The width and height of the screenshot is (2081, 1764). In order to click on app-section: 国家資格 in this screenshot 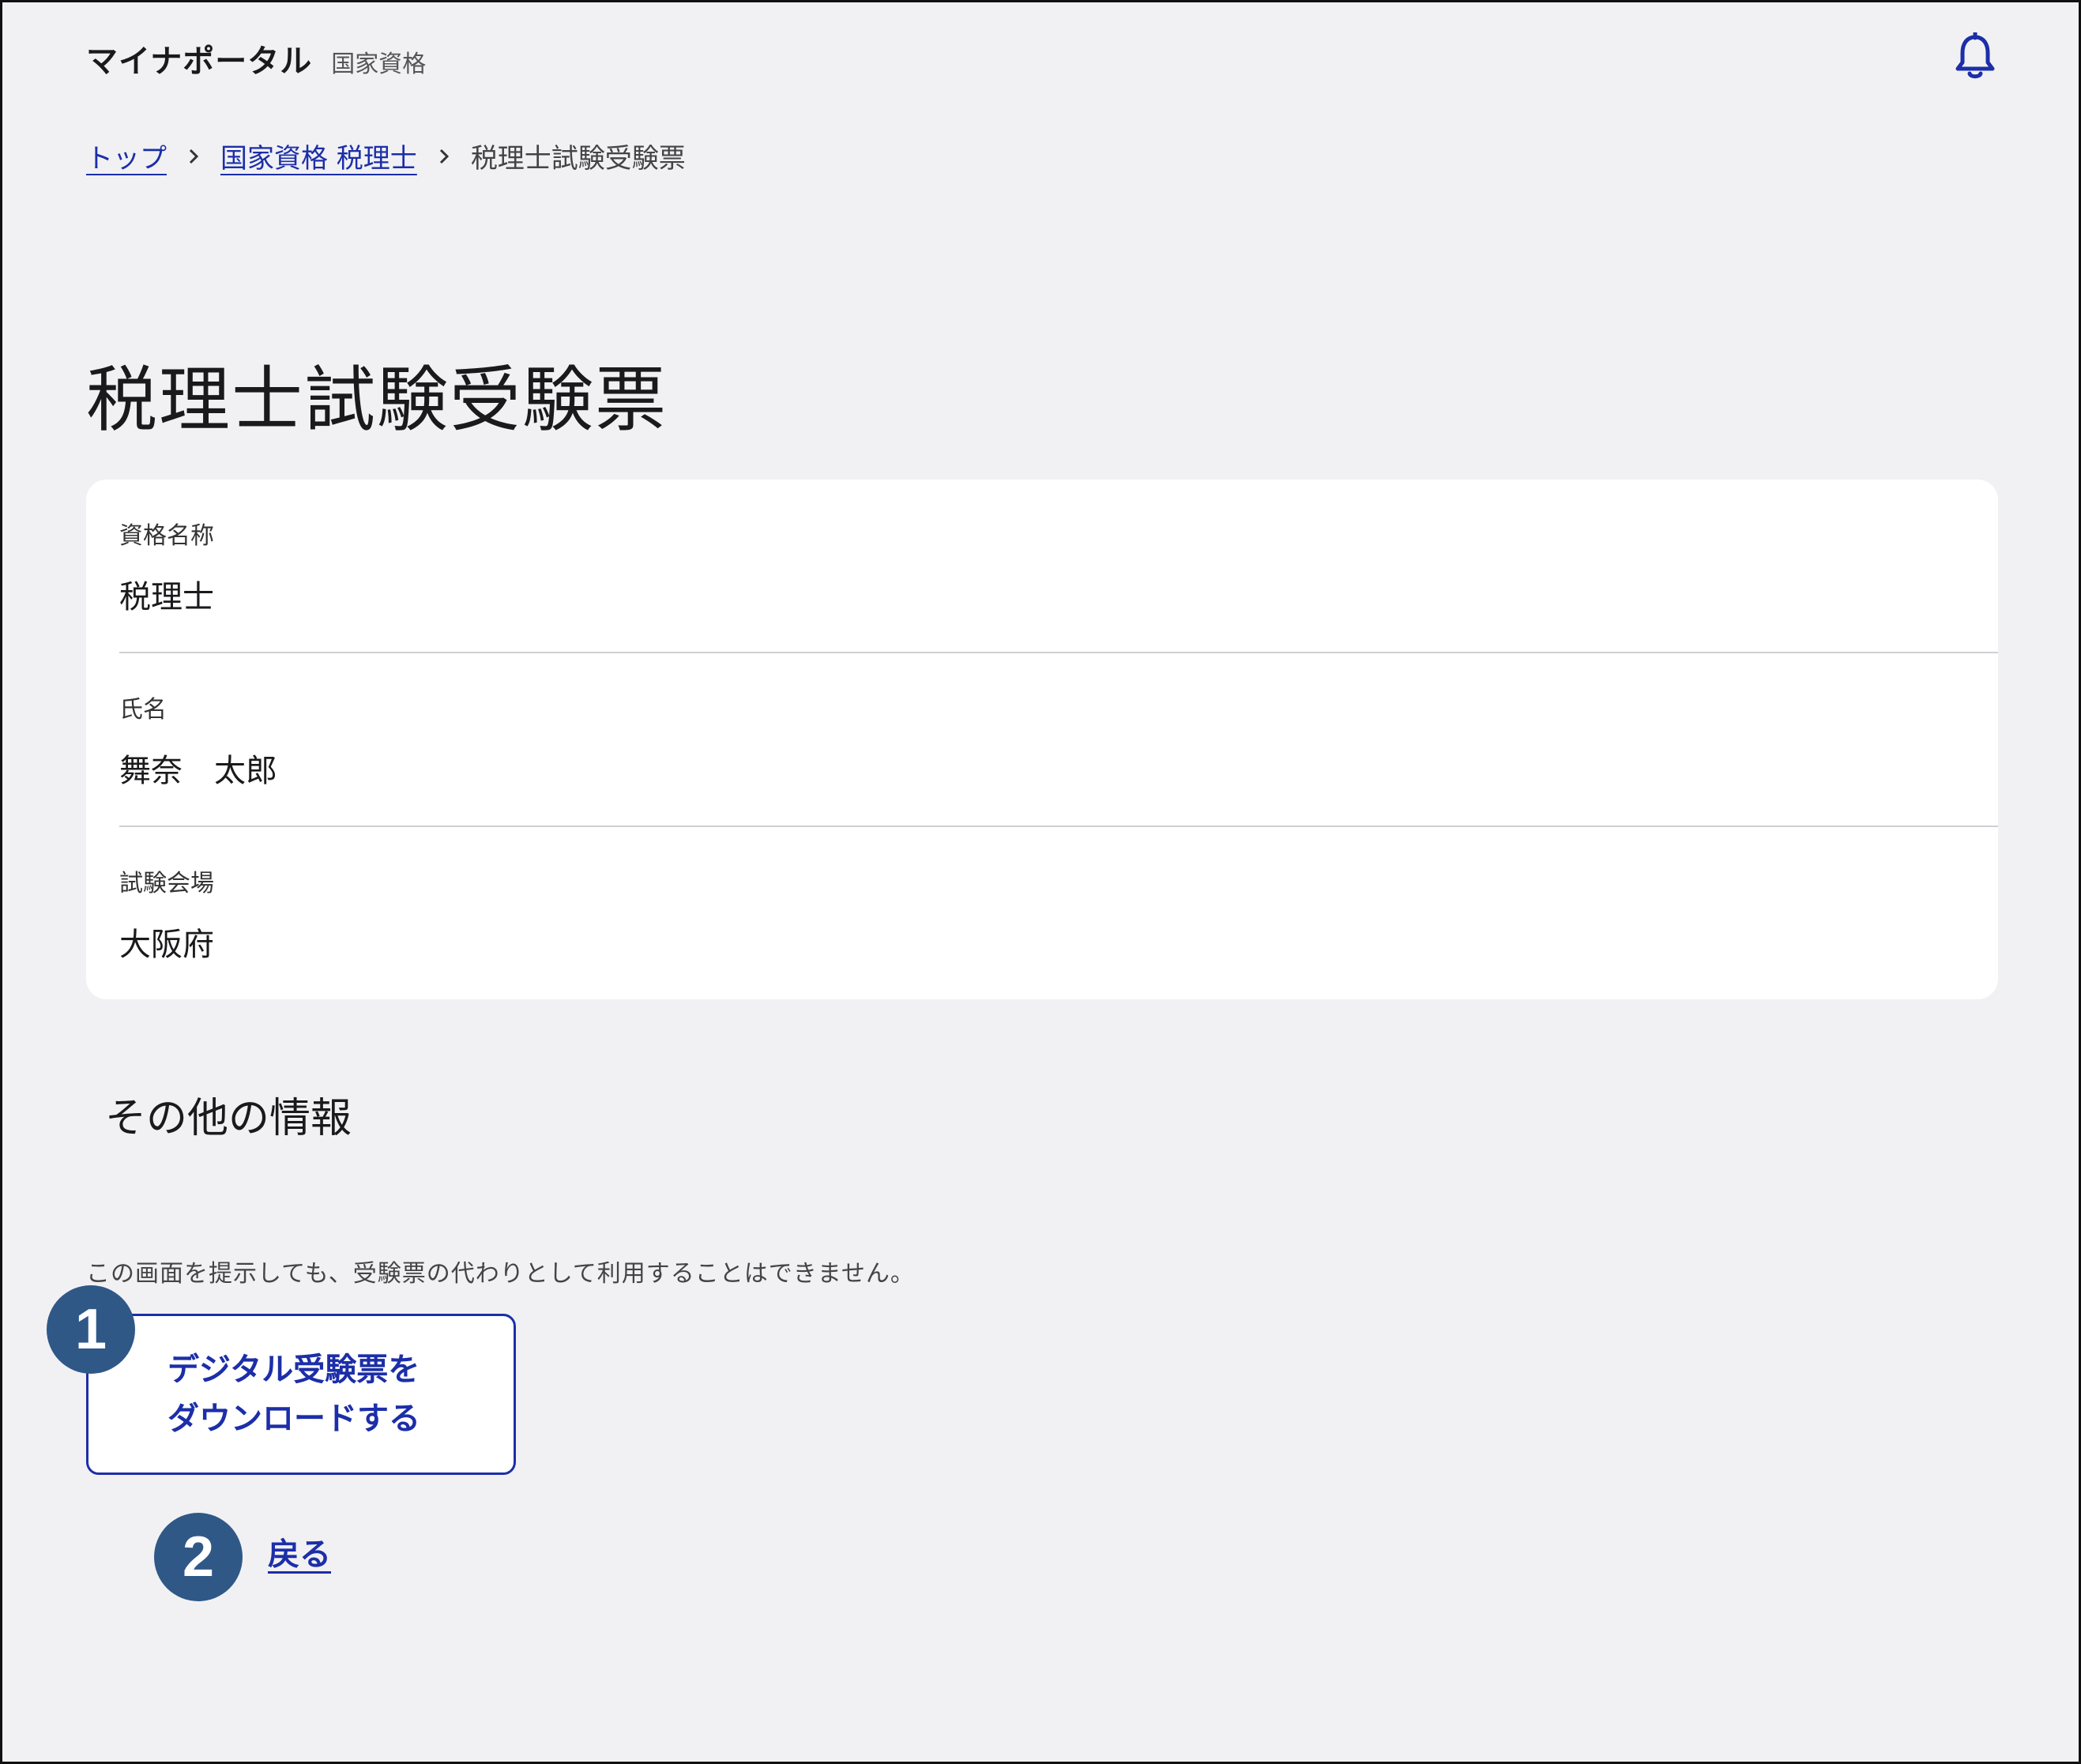, I will do `click(379, 64)`.